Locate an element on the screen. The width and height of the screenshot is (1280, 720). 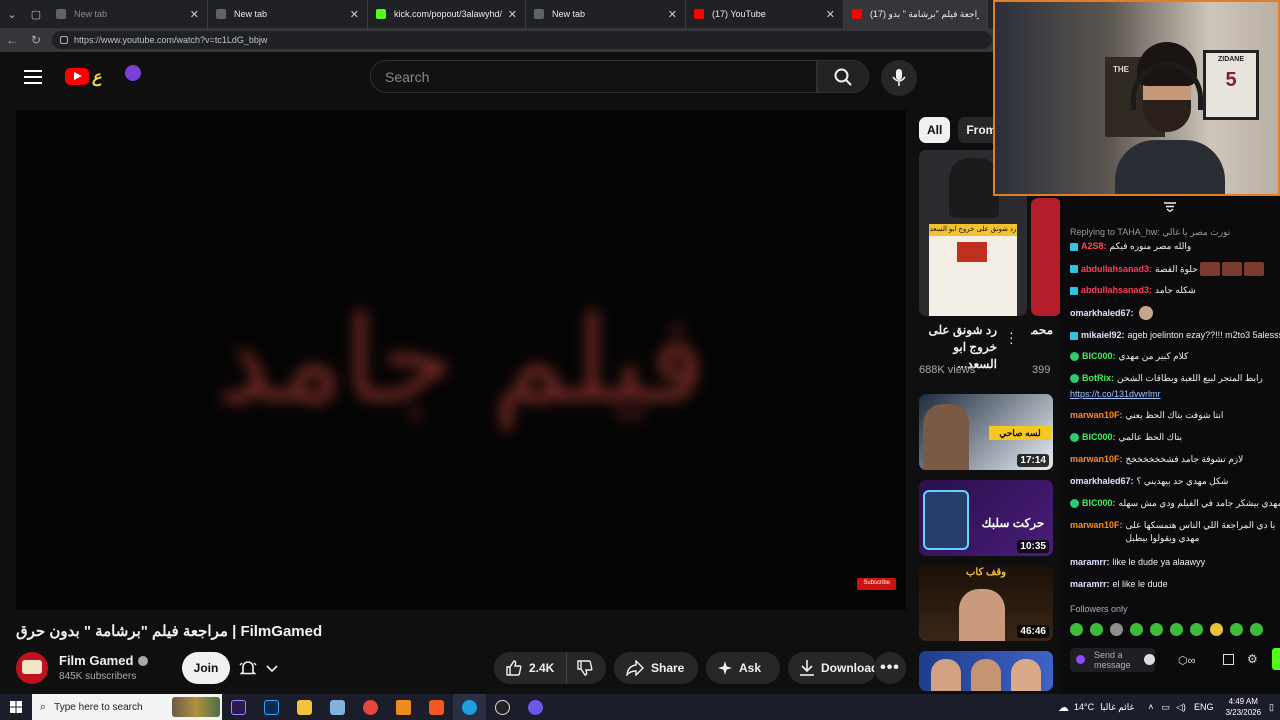
join-button: Join is located at coordinates (206, 668).